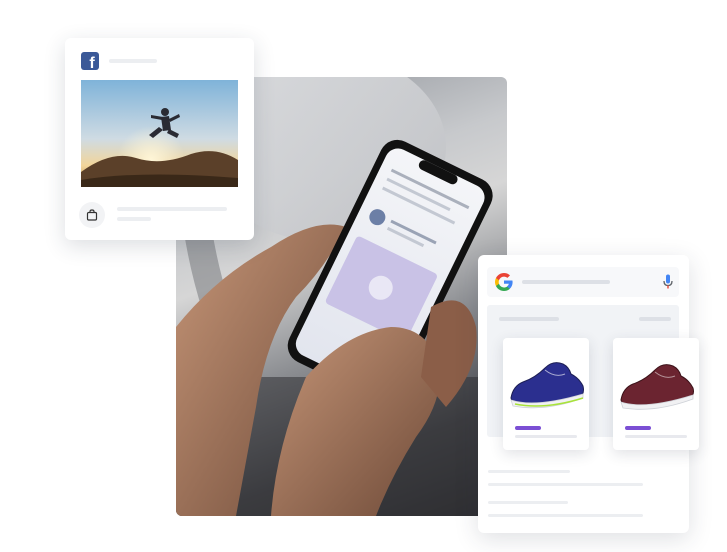 Image resolution: width=727 pixels, height=552 pixels. What do you see at coordinates (566, 282) in the screenshot?
I see `search-query-placeholder` at bounding box center [566, 282].